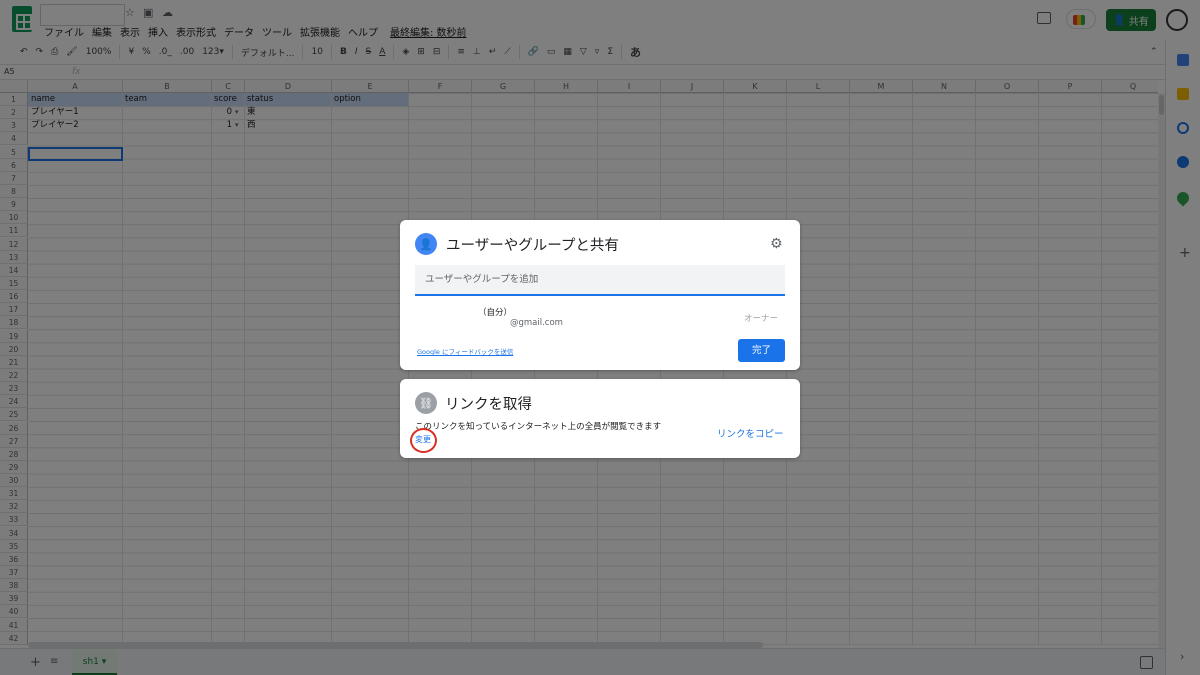  Describe the element at coordinates (536, 323) in the screenshot. I see `owner-email: @gmail.com` at that location.